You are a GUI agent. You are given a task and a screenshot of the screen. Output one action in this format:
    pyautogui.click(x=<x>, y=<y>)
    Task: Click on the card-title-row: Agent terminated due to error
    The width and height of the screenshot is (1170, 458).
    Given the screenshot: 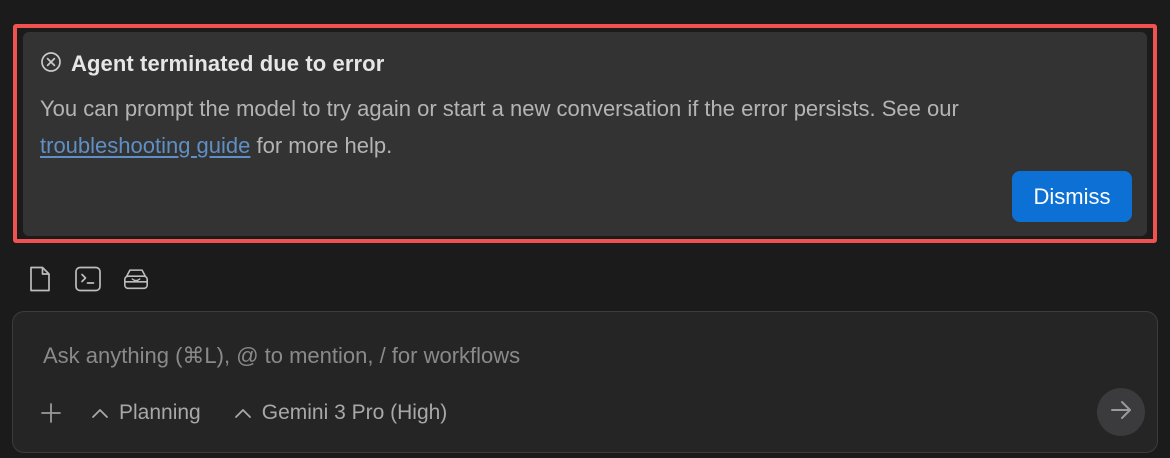 What is the action you would take?
    pyautogui.click(x=212, y=64)
    